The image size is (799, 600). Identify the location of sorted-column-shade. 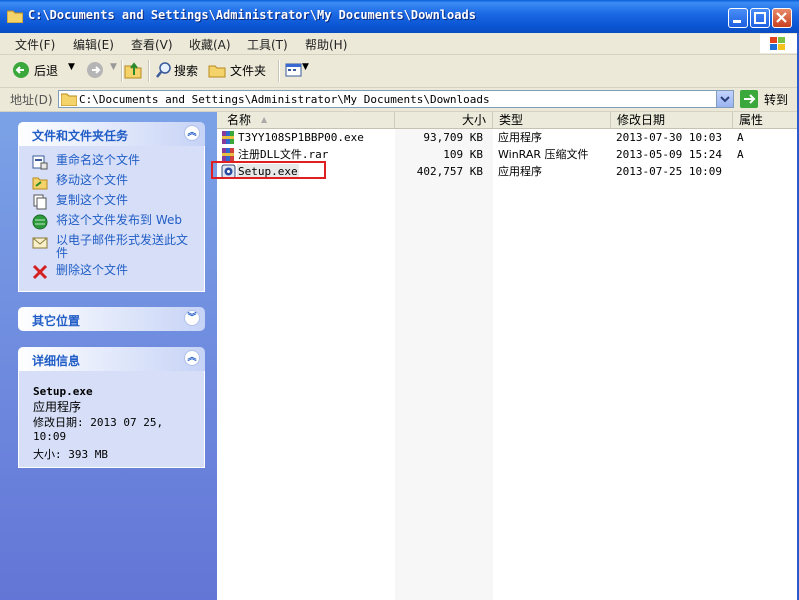
(444, 364).